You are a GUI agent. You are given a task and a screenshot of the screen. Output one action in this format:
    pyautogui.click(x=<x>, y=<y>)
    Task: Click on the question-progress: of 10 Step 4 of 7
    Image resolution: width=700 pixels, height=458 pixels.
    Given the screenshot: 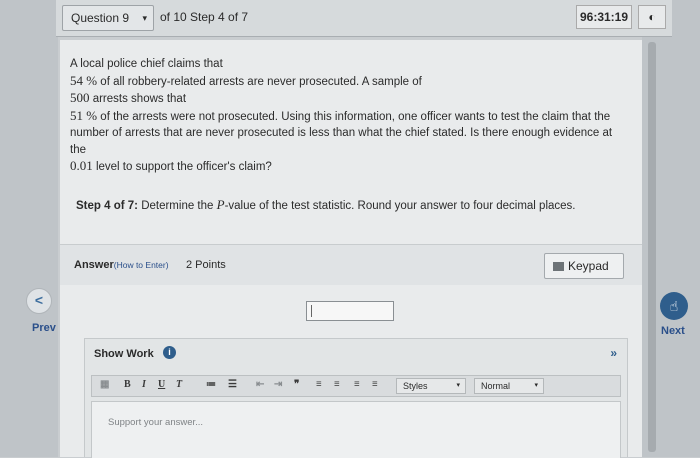 What is the action you would take?
    pyautogui.click(x=204, y=17)
    